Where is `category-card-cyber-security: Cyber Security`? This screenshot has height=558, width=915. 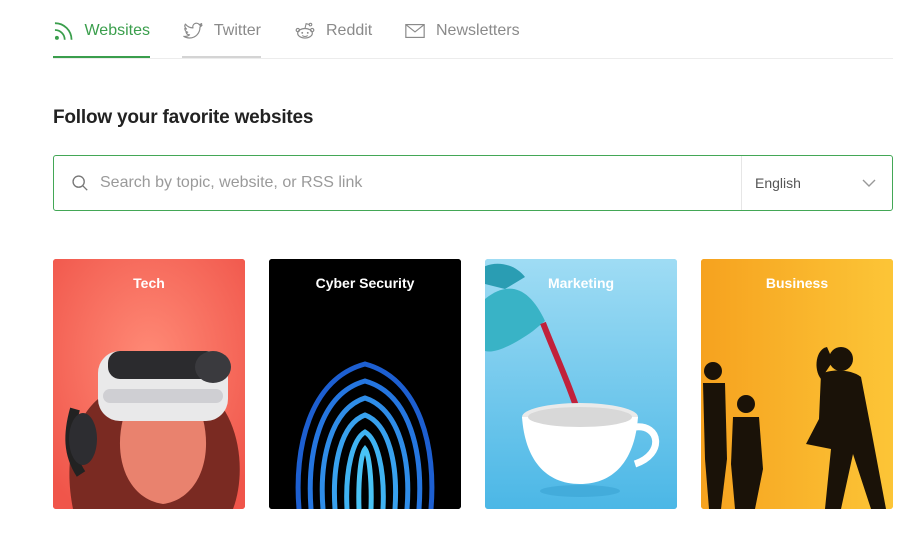 category-card-cyber-security: Cyber Security is located at coordinates (365, 384).